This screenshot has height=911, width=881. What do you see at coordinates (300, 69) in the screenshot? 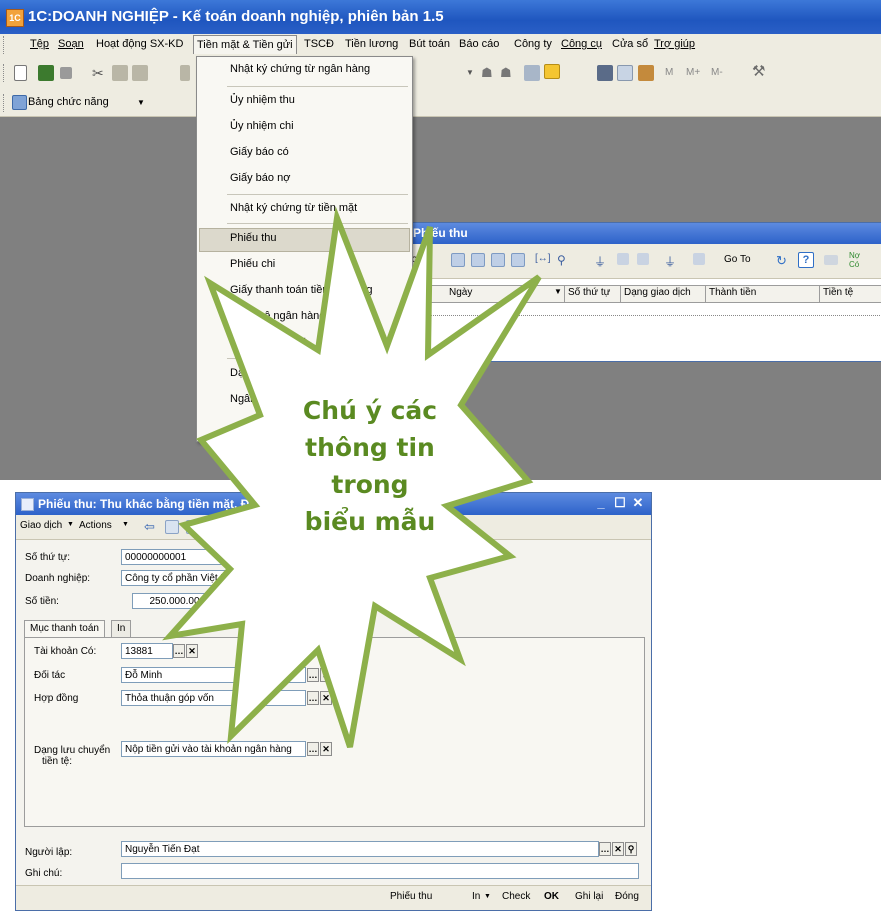
I see `menu-item-nhat-ky-ngan-hang: Nhật ký chứng từ ngân hàng` at bounding box center [300, 69].